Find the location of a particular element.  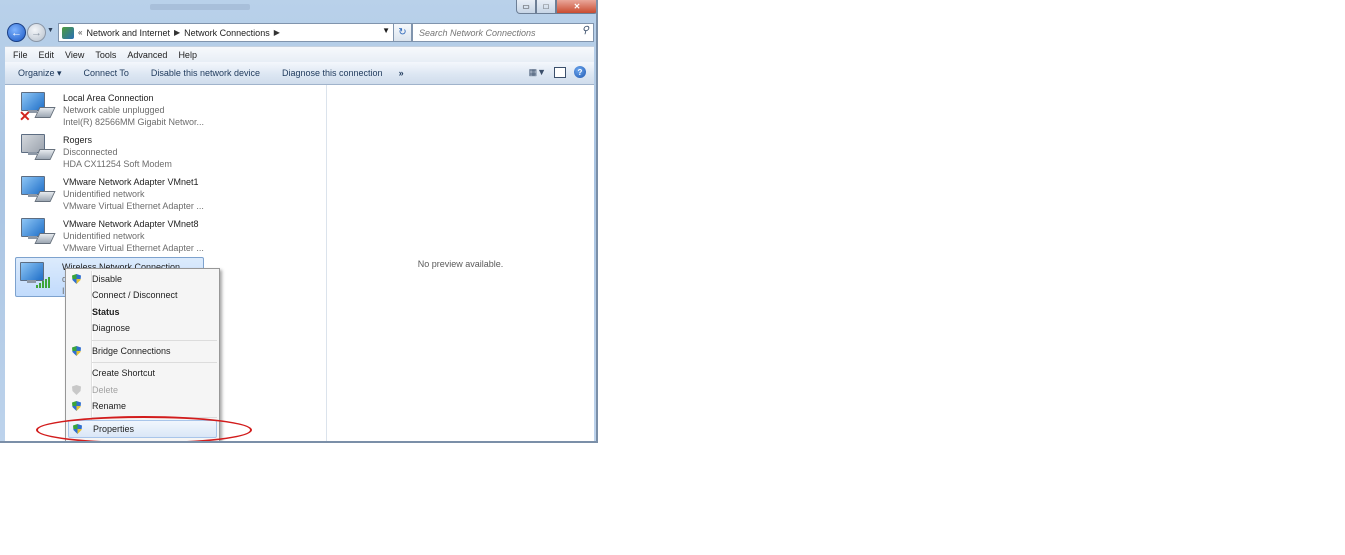

search-input is located at coordinates (494, 32).